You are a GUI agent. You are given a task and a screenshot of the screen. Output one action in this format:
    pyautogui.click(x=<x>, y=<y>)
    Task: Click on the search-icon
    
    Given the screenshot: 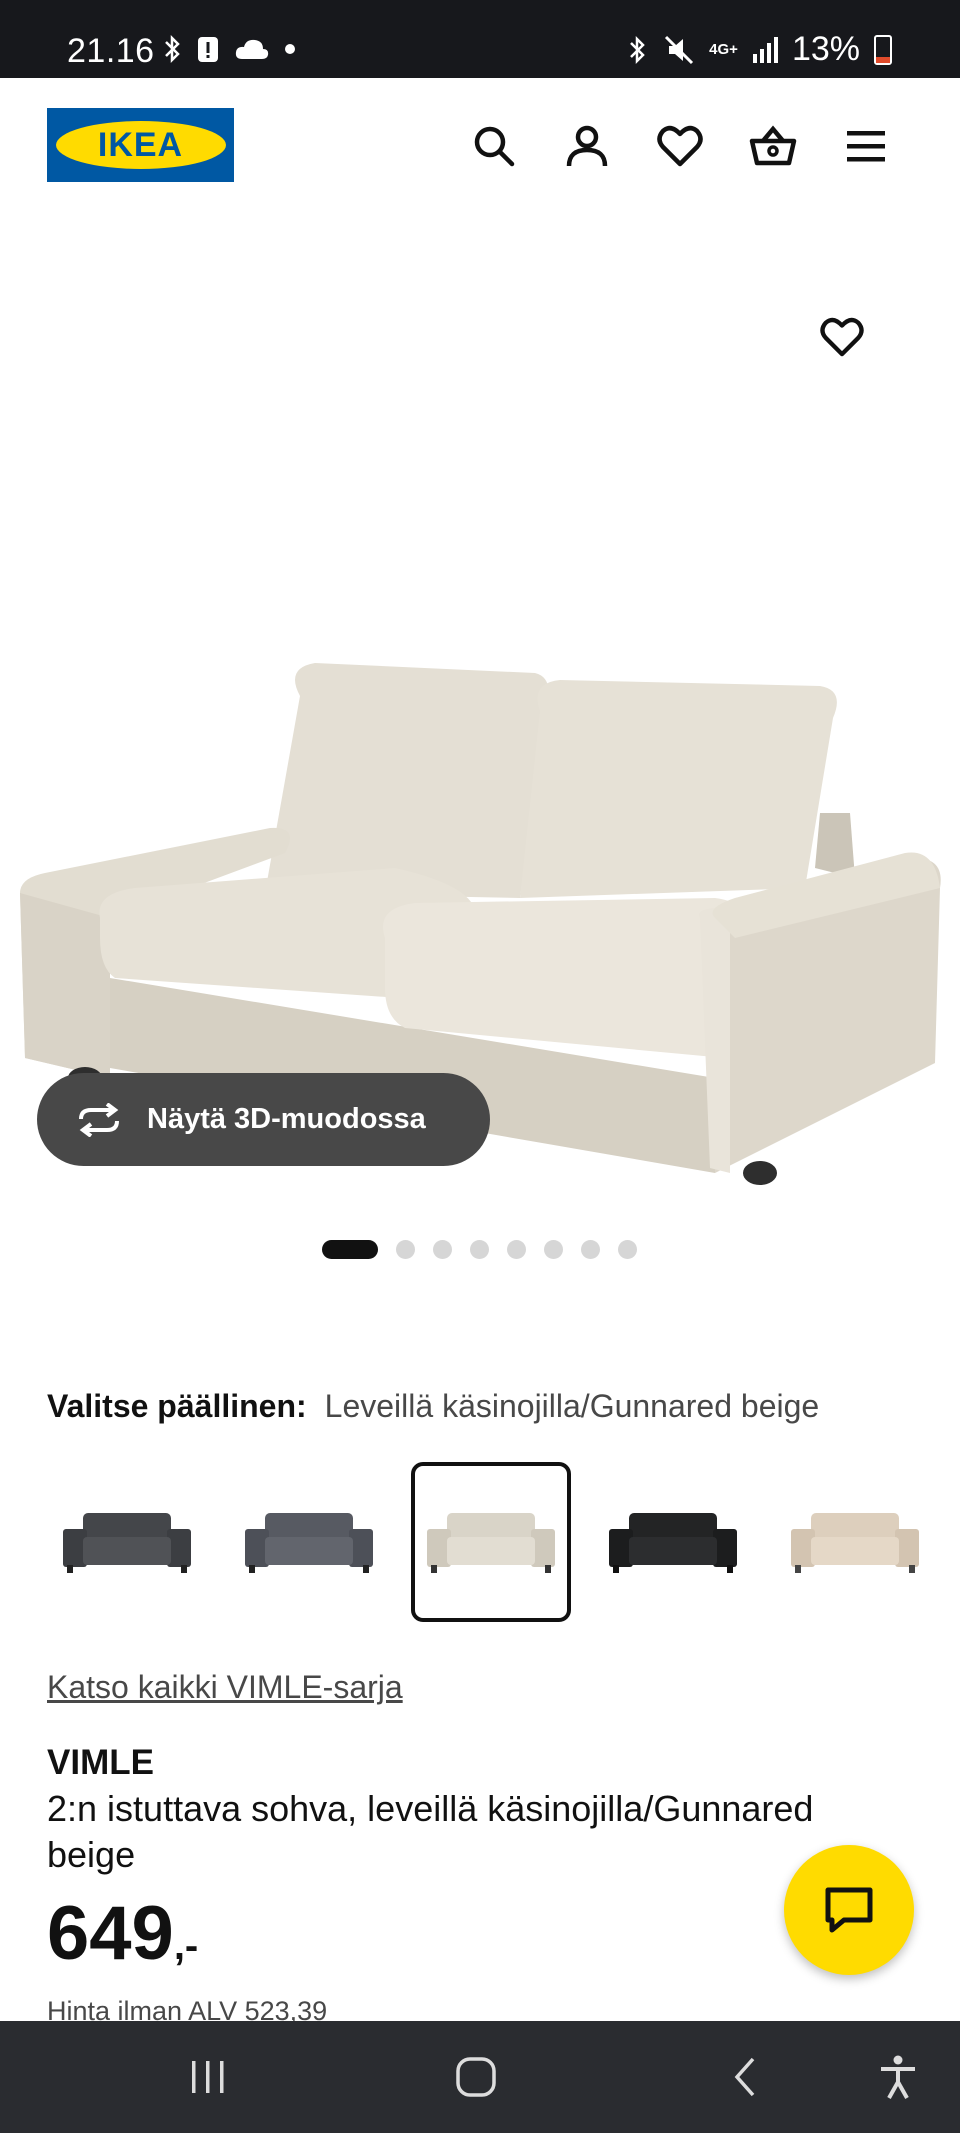 What is the action you would take?
    pyautogui.click(x=494, y=146)
    